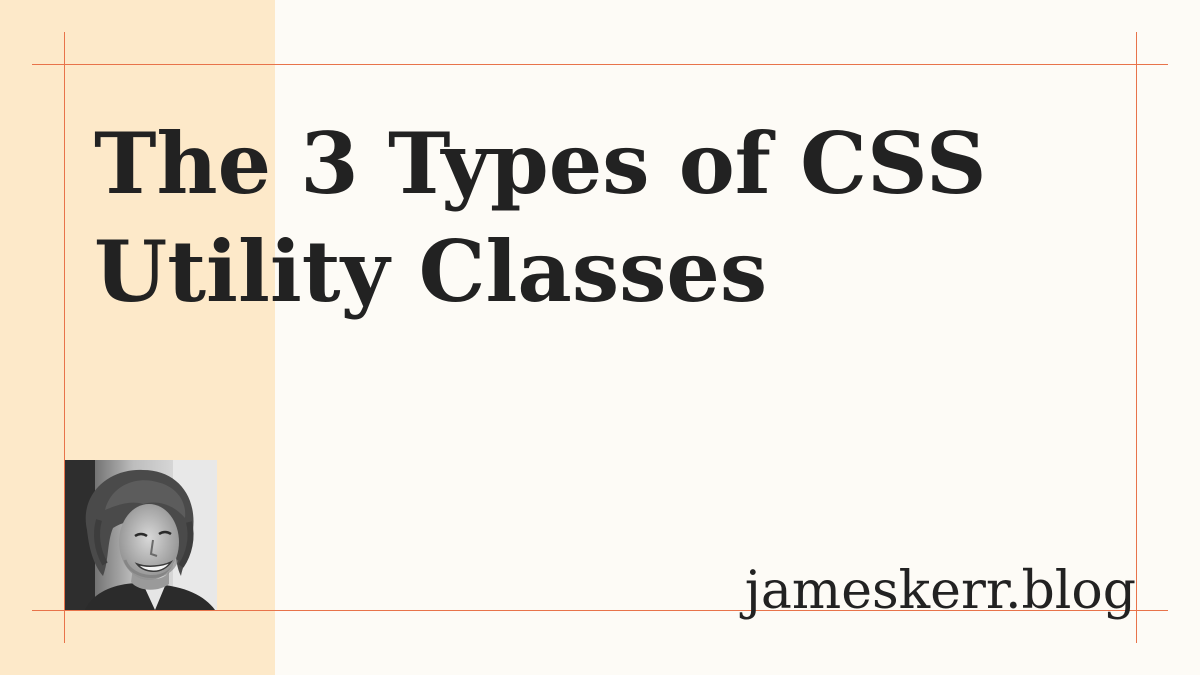 The height and width of the screenshot is (675, 1200). What do you see at coordinates (1136, 337) in the screenshot?
I see `right-guide-line` at bounding box center [1136, 337].